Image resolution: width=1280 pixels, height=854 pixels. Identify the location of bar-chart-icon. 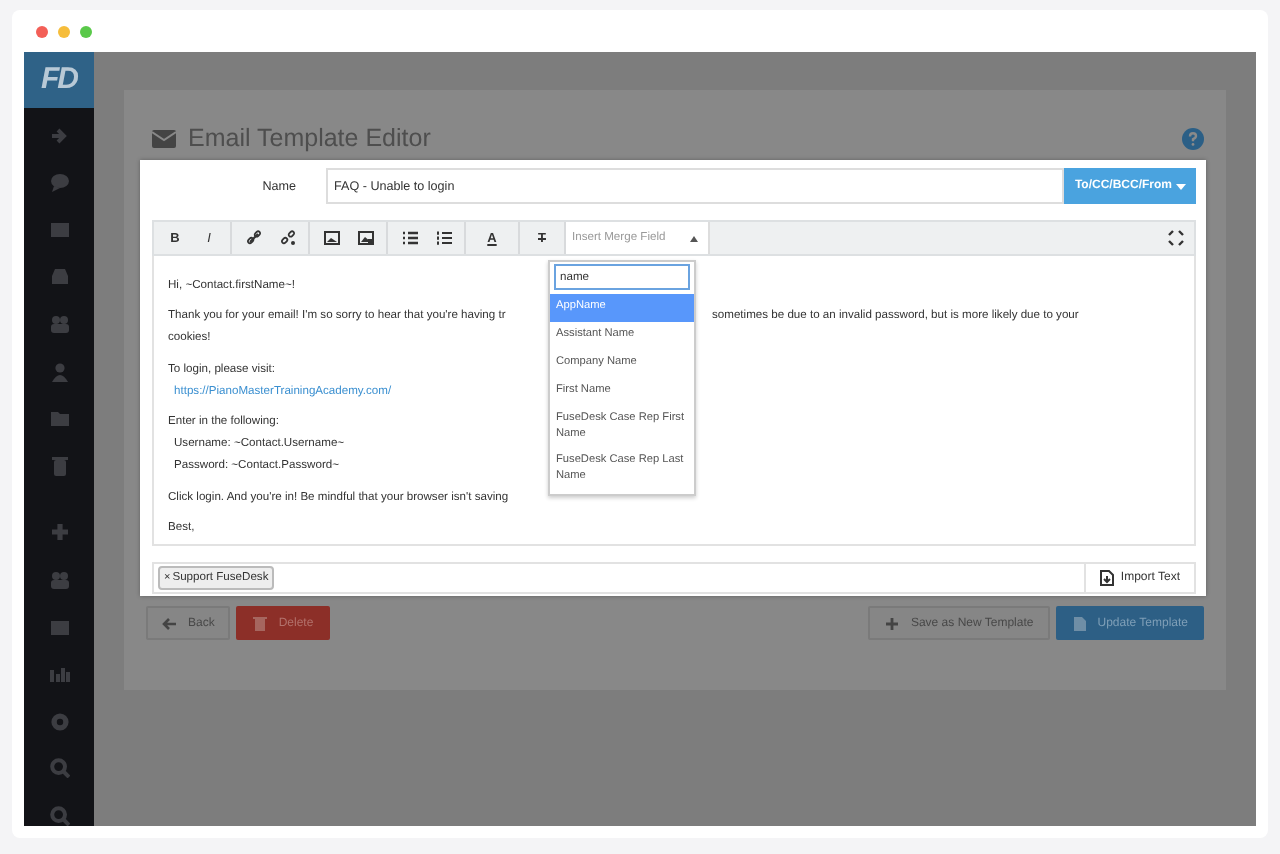
(59, 674).